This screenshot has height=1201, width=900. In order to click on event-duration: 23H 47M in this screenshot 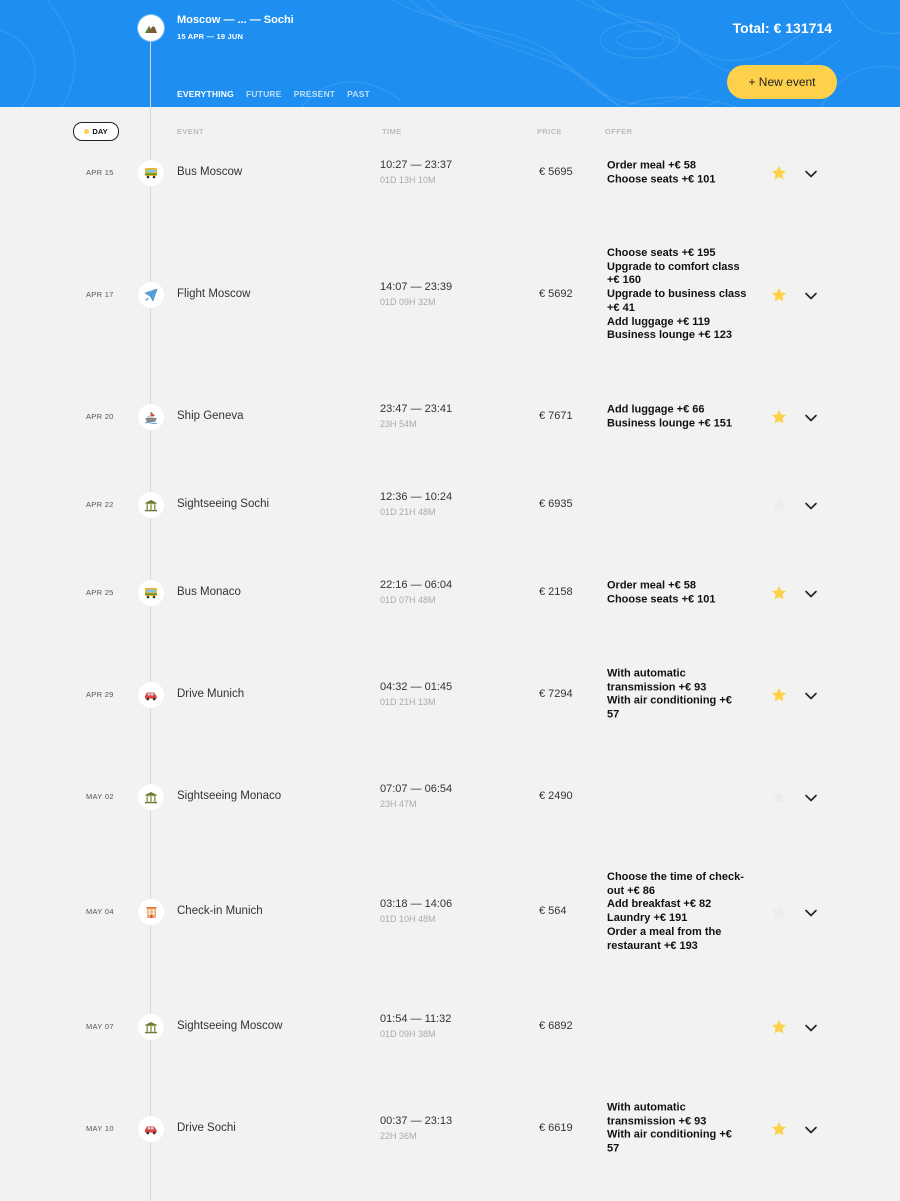, I will do `click(398, 804)`.